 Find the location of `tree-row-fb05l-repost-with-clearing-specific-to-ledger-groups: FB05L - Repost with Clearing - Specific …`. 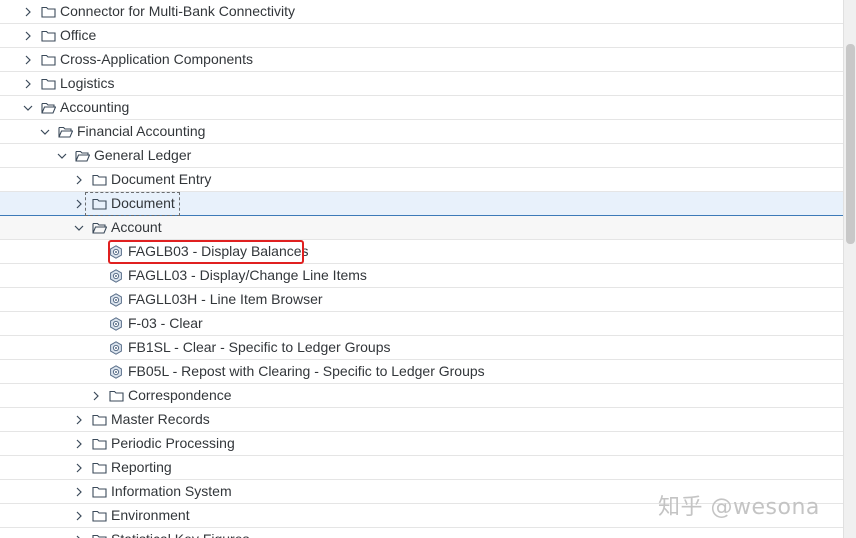

tree-row-fb05l-repost-with-clearing-specific-to-ledger-groups: FB05L - Repost with Clearing - Specific … is located at coordinates (421, 372).